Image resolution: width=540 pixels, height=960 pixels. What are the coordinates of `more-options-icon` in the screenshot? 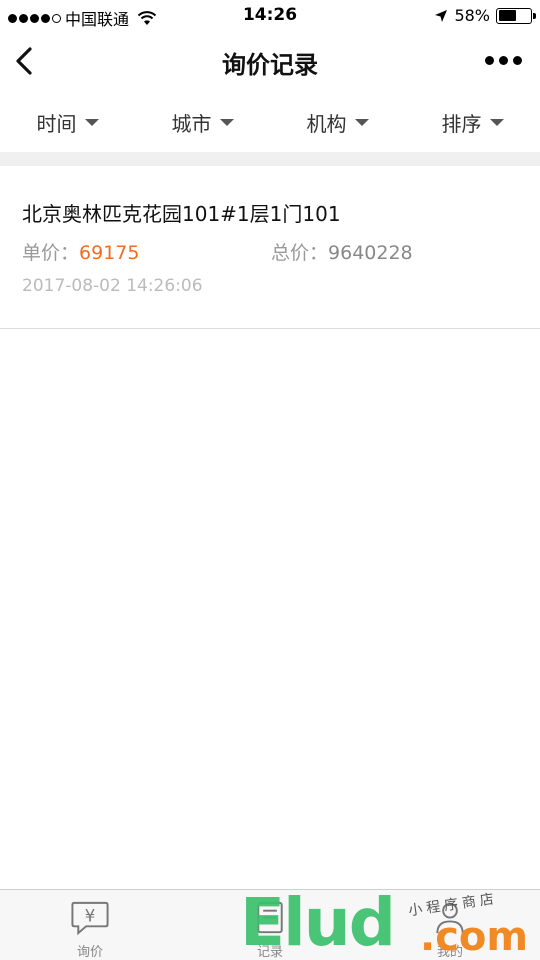 It's located at (503, 60).